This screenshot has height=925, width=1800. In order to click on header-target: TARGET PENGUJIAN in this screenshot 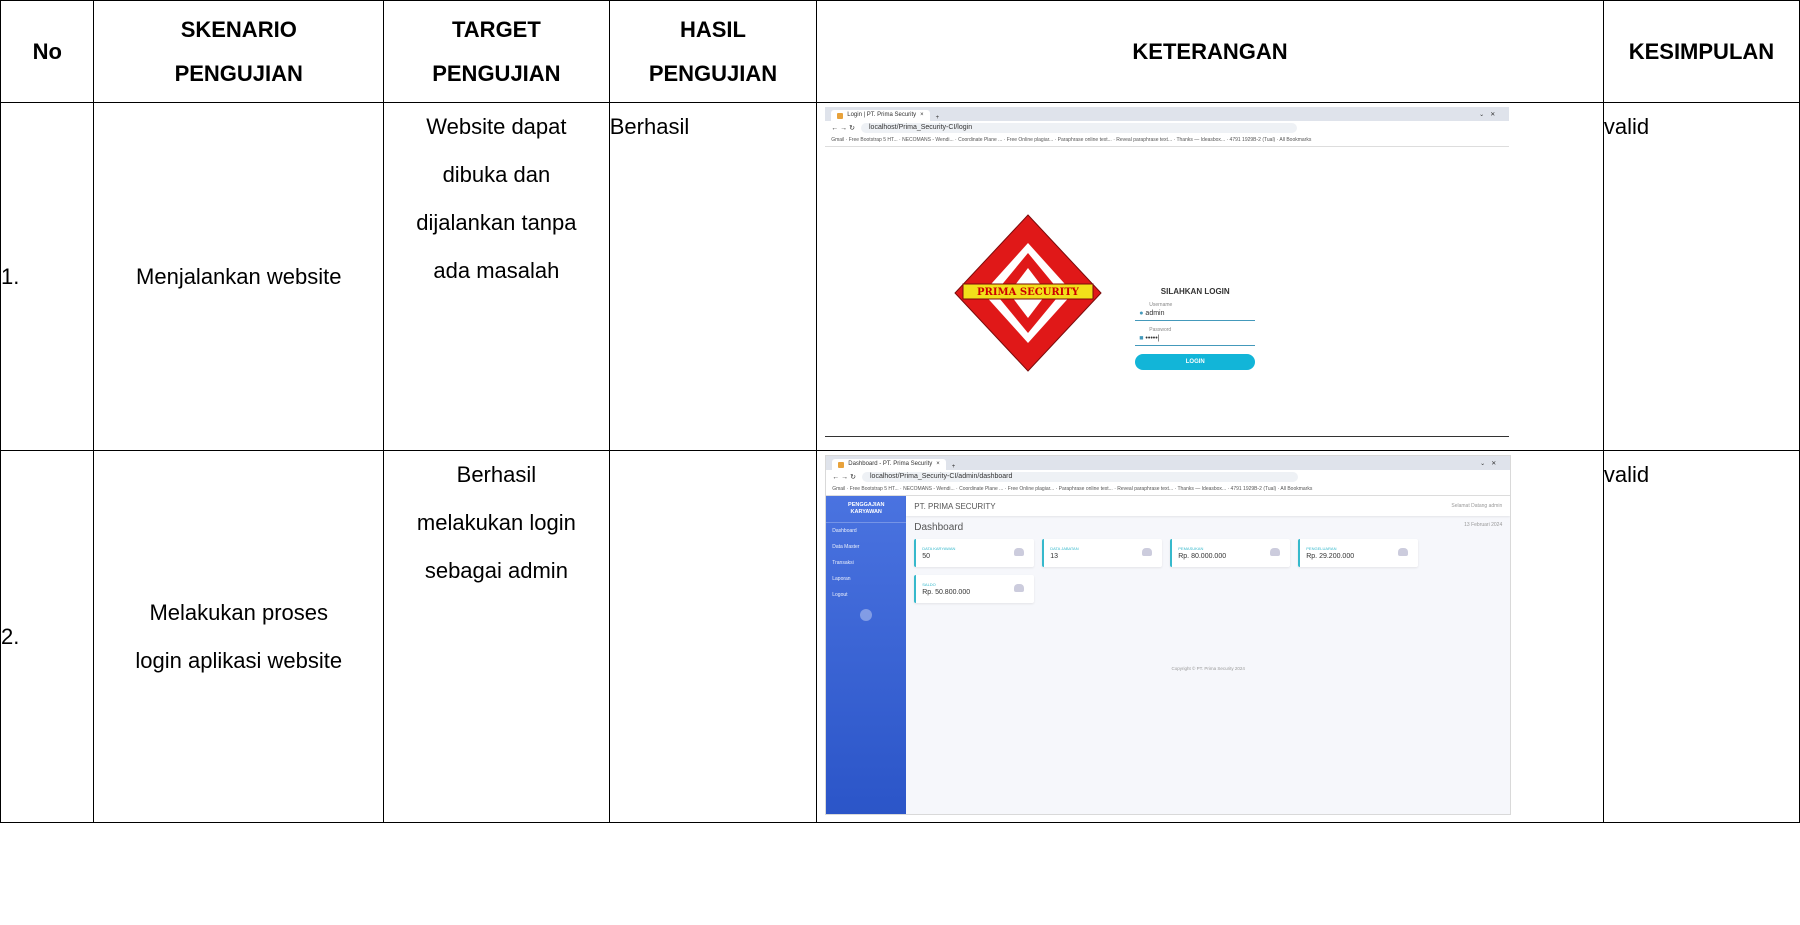, I will do `click(496, 51)`.